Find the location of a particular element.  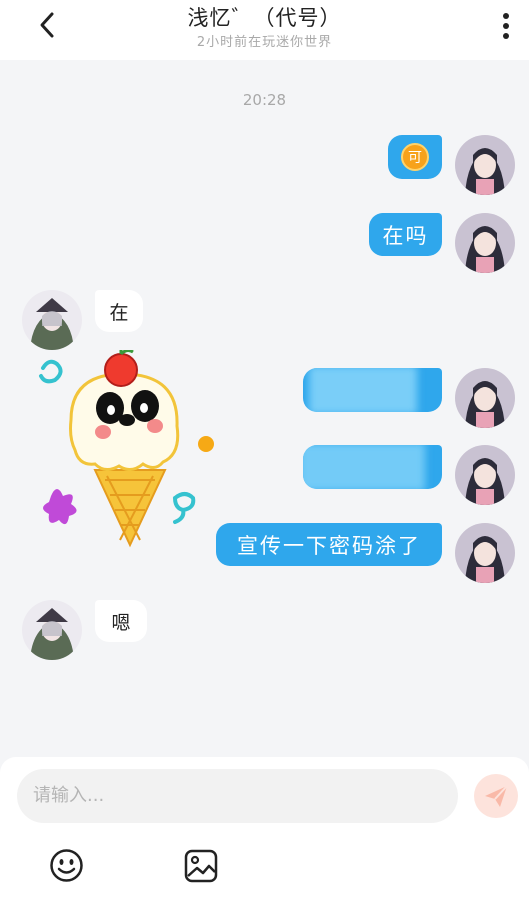

message-bubble-sent: 可 is located at coordinates (415, 157).